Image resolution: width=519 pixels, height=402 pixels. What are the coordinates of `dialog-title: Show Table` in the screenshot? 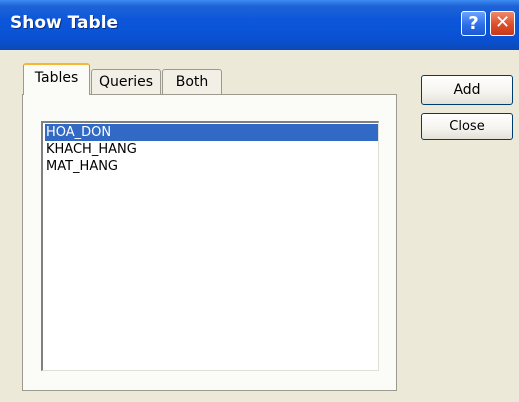 It's located at (64, 23).